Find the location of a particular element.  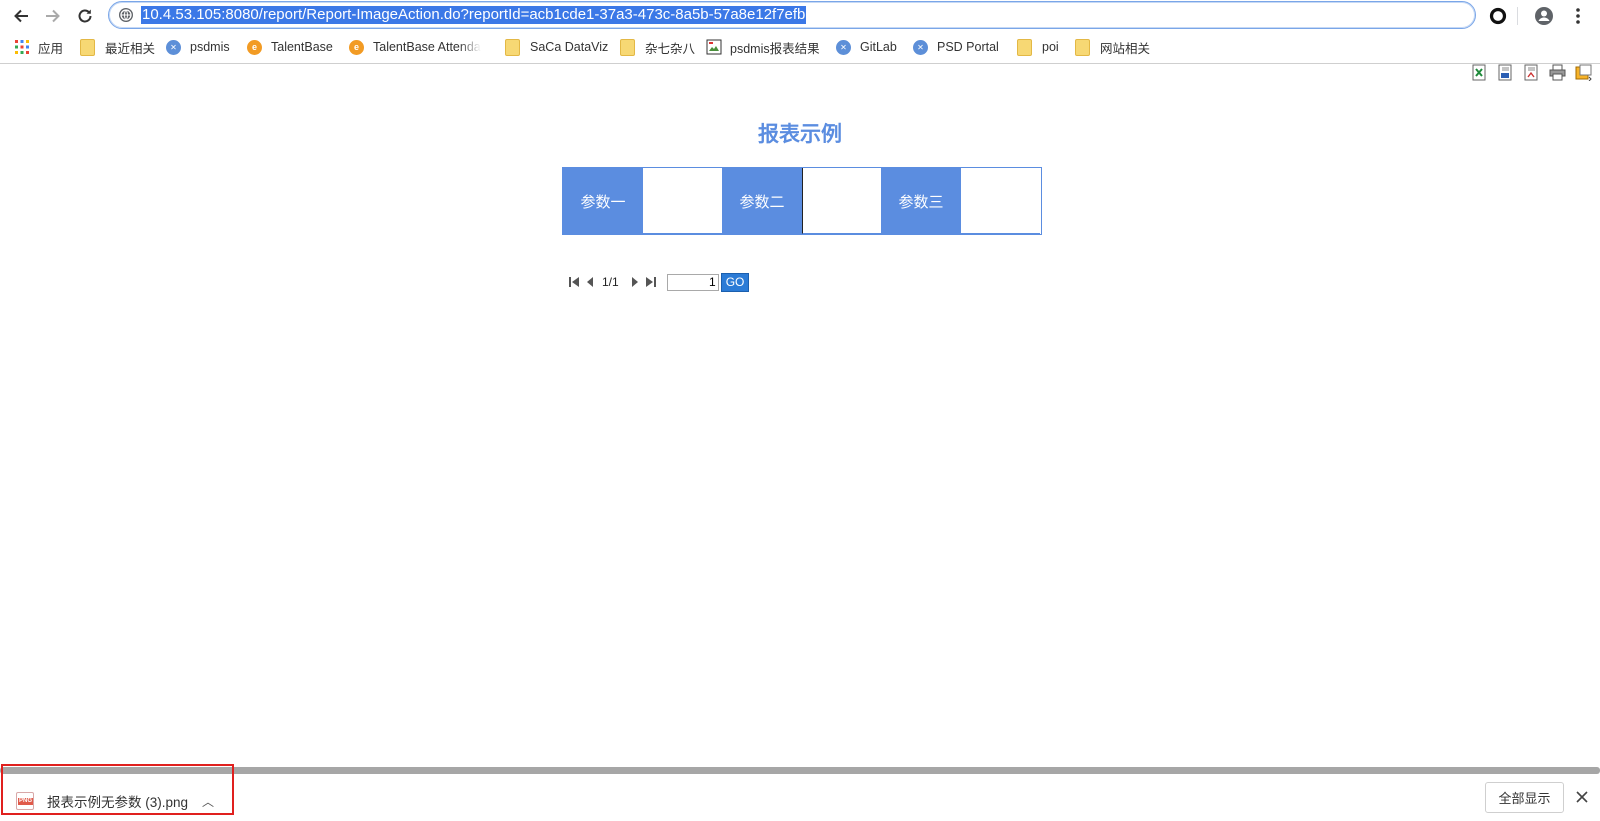

ring-extension-icon is located at coordinates (1498, 16).